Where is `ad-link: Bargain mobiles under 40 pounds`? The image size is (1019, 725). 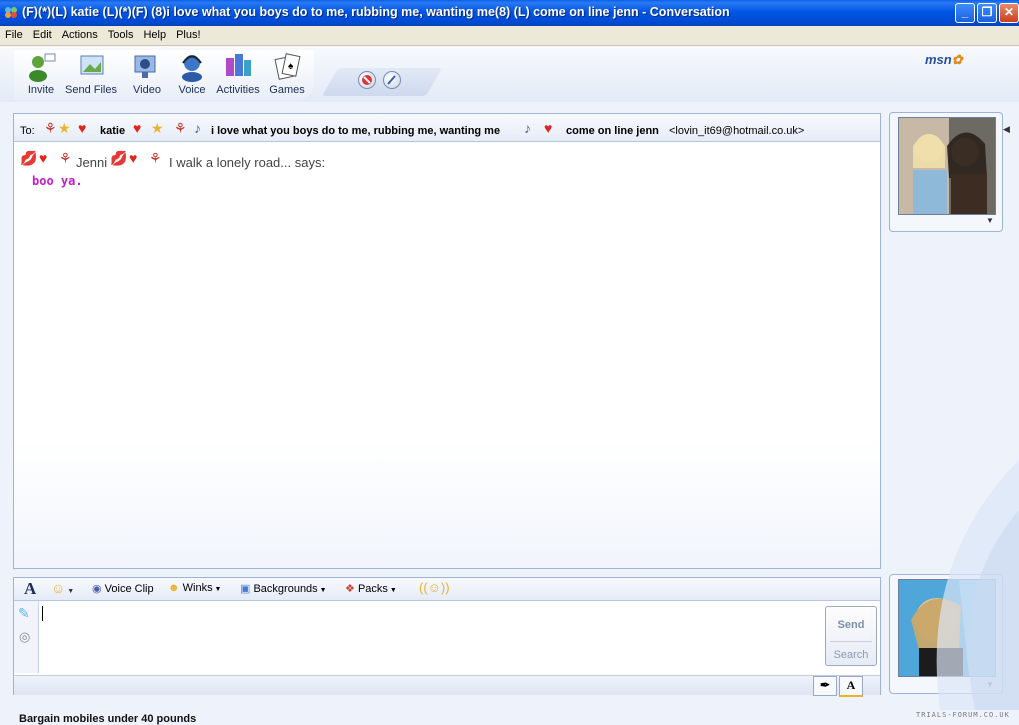
ad-link: Bargain mobiles under 40 pounds is located at coordinates (107, 719).